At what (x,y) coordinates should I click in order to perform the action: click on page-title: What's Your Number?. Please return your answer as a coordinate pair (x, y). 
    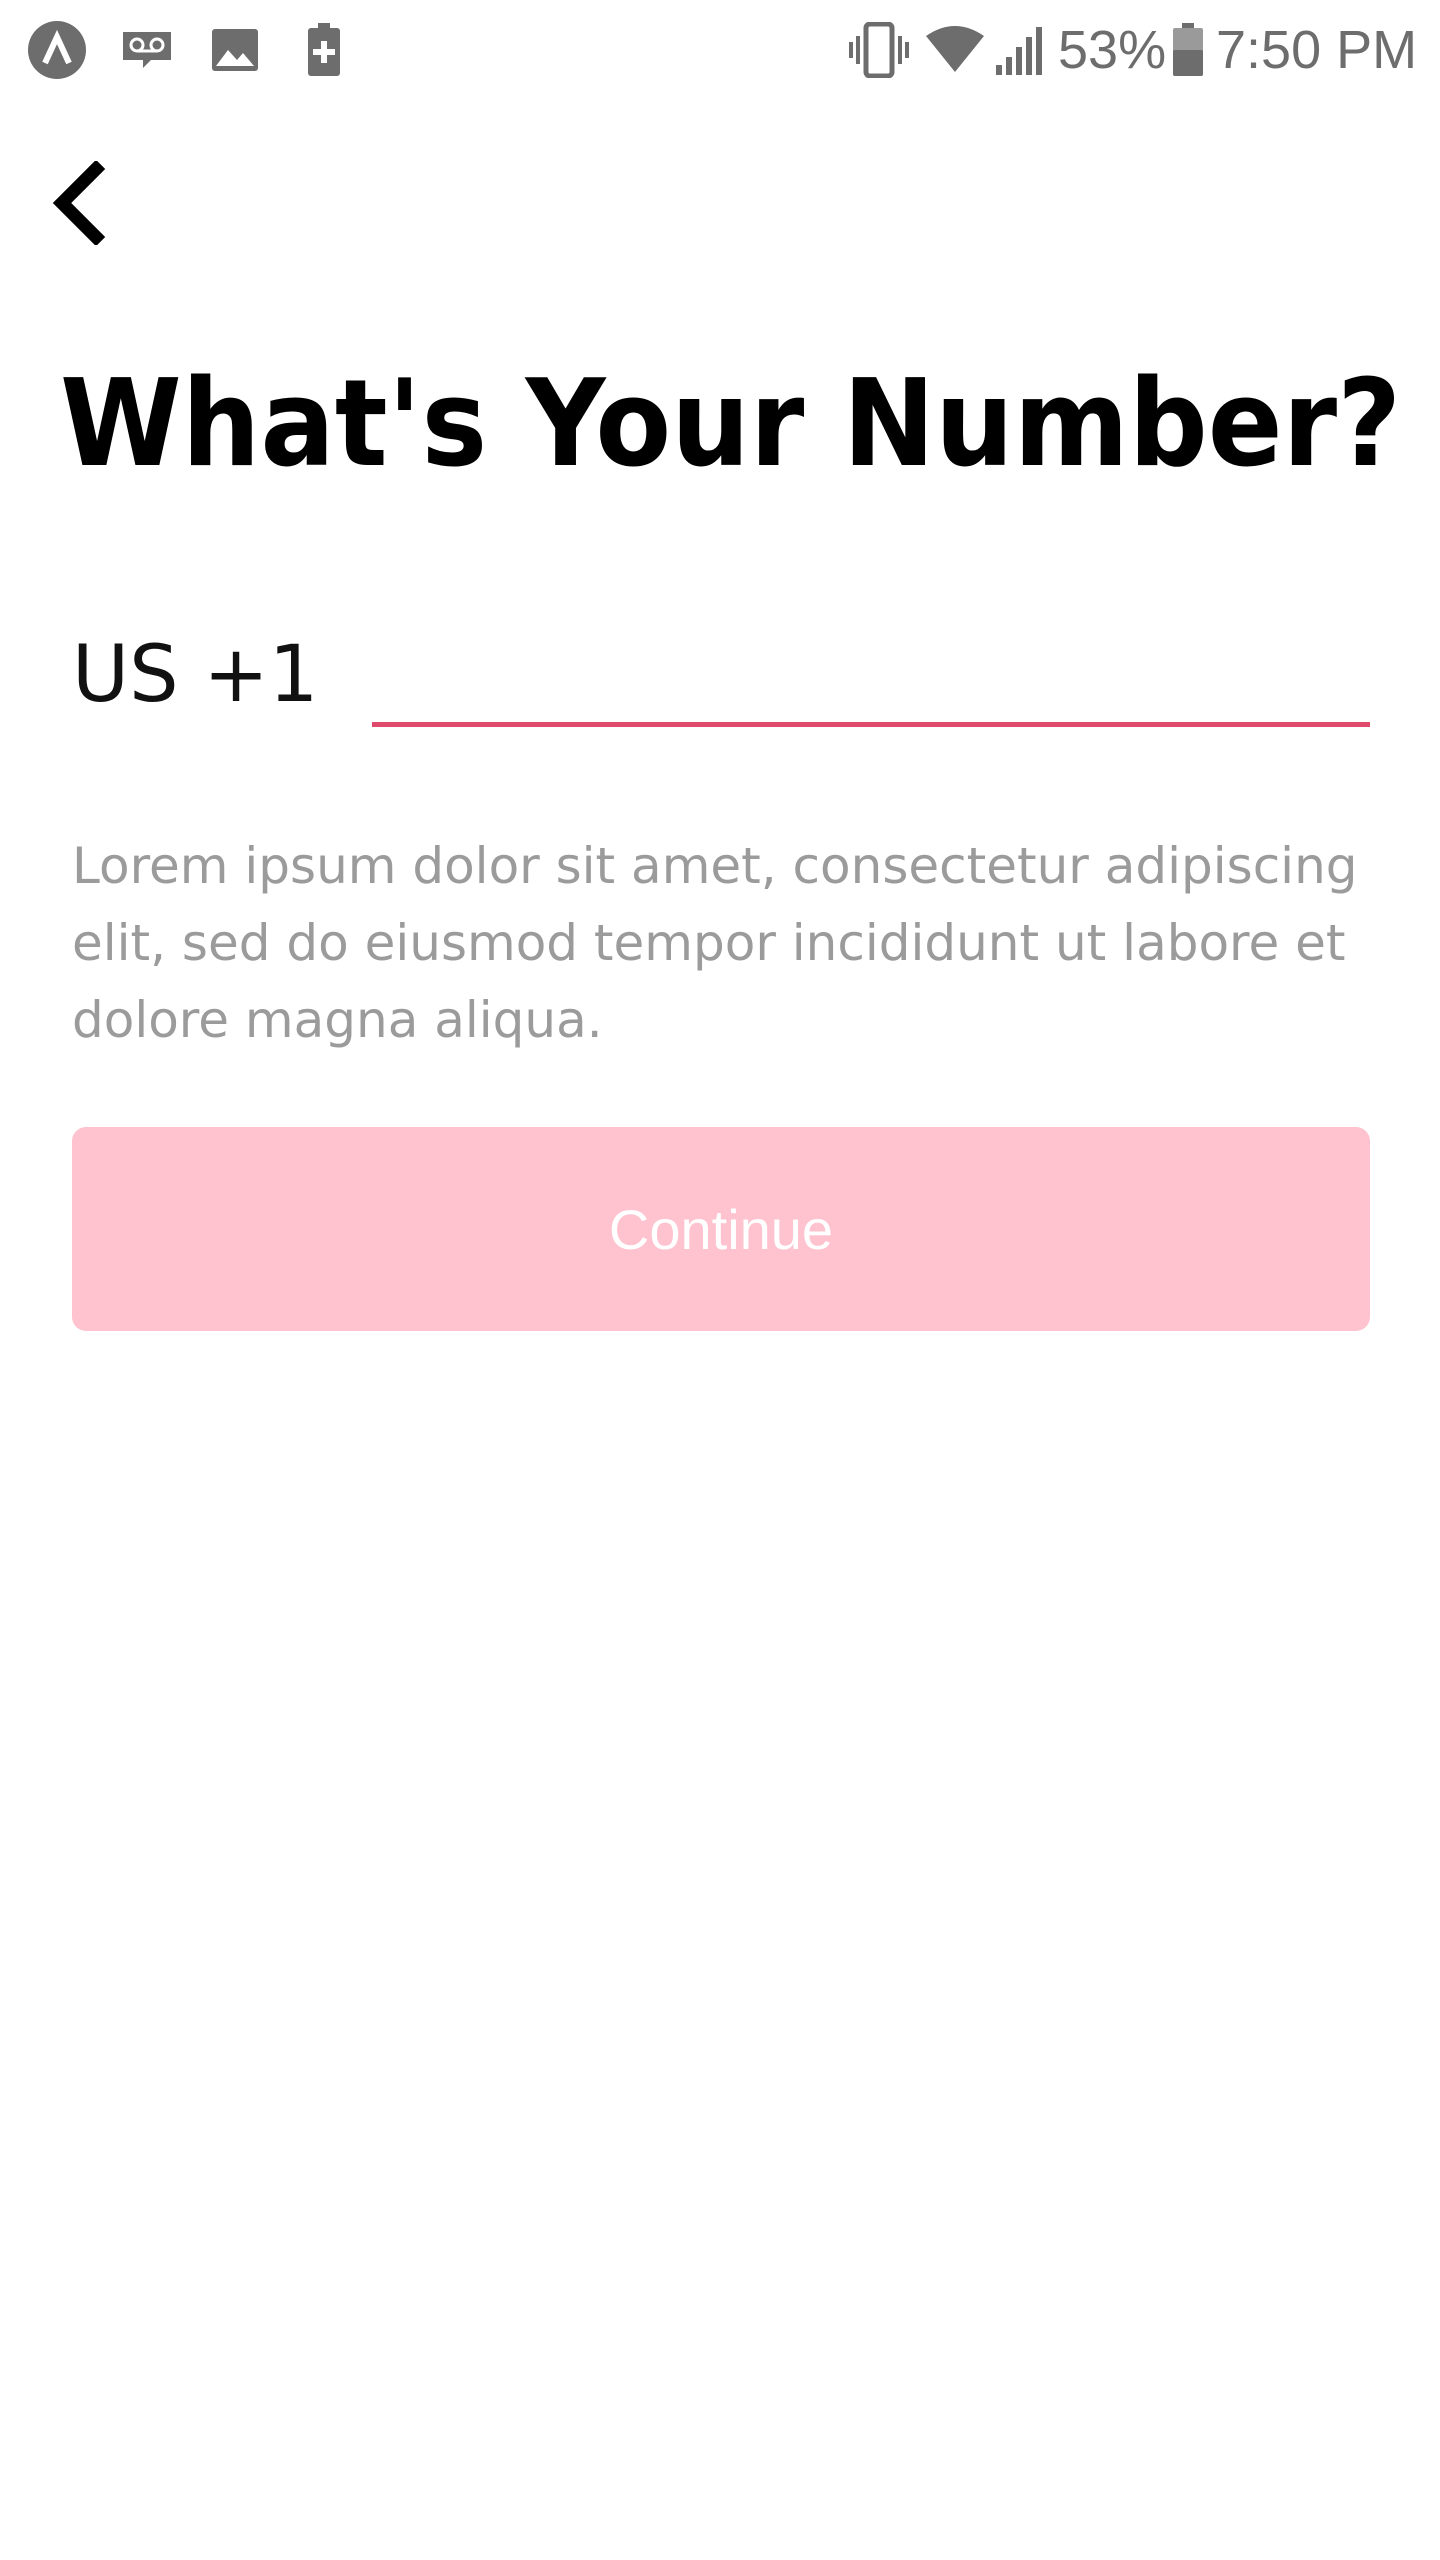
    Looking at the image, I should click on (731, 424).